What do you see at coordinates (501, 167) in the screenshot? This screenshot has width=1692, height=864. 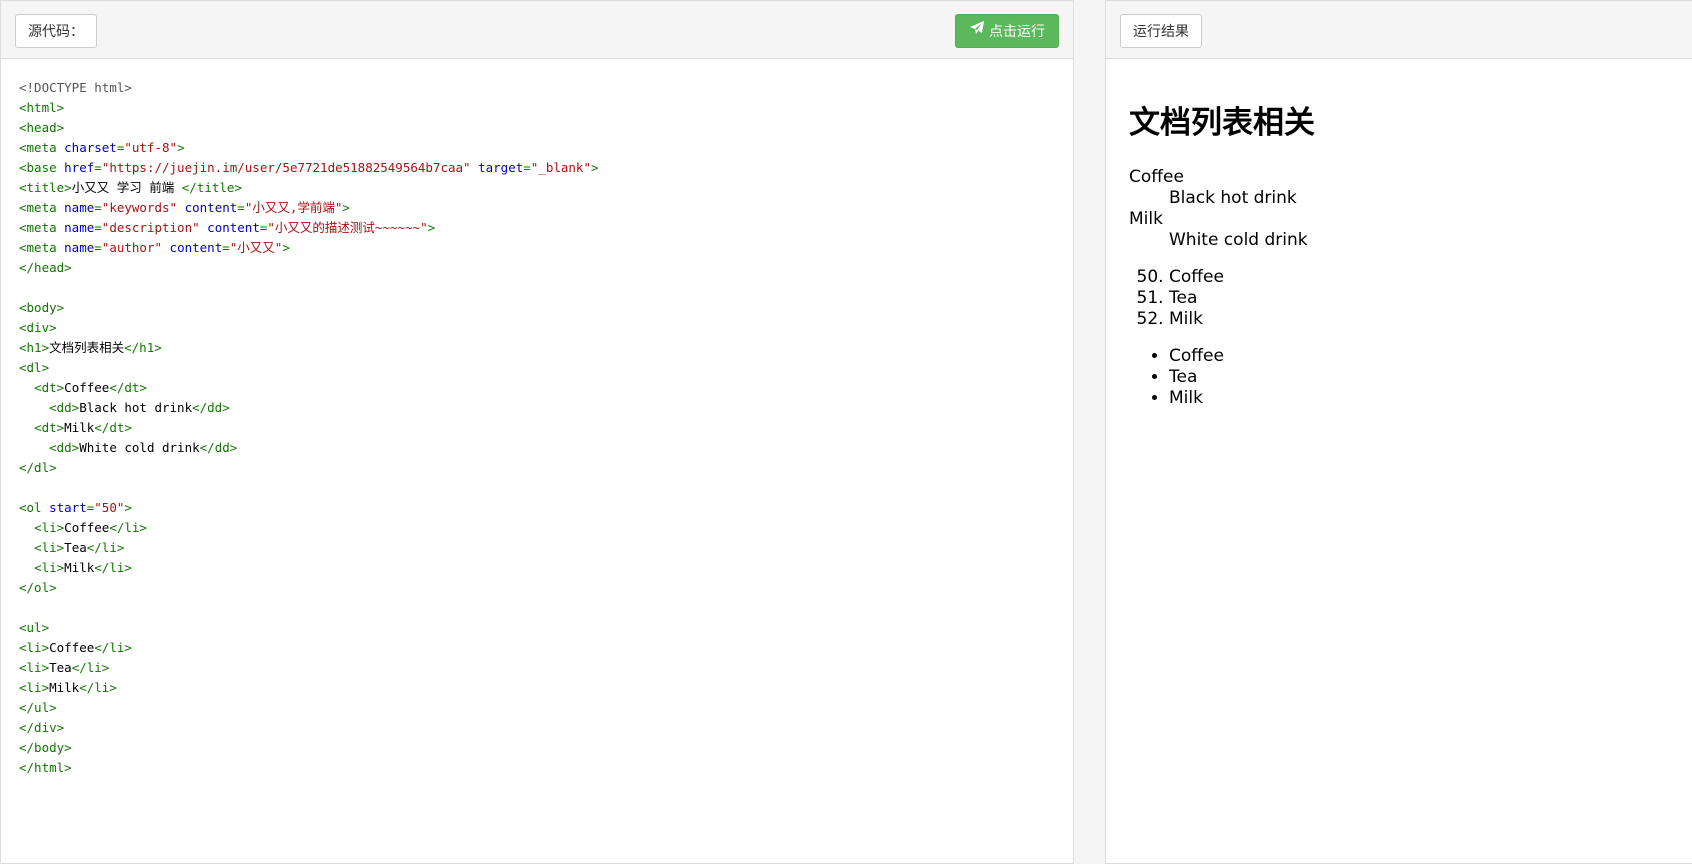 I see `code-token: target` at bounding box center [501, 167].